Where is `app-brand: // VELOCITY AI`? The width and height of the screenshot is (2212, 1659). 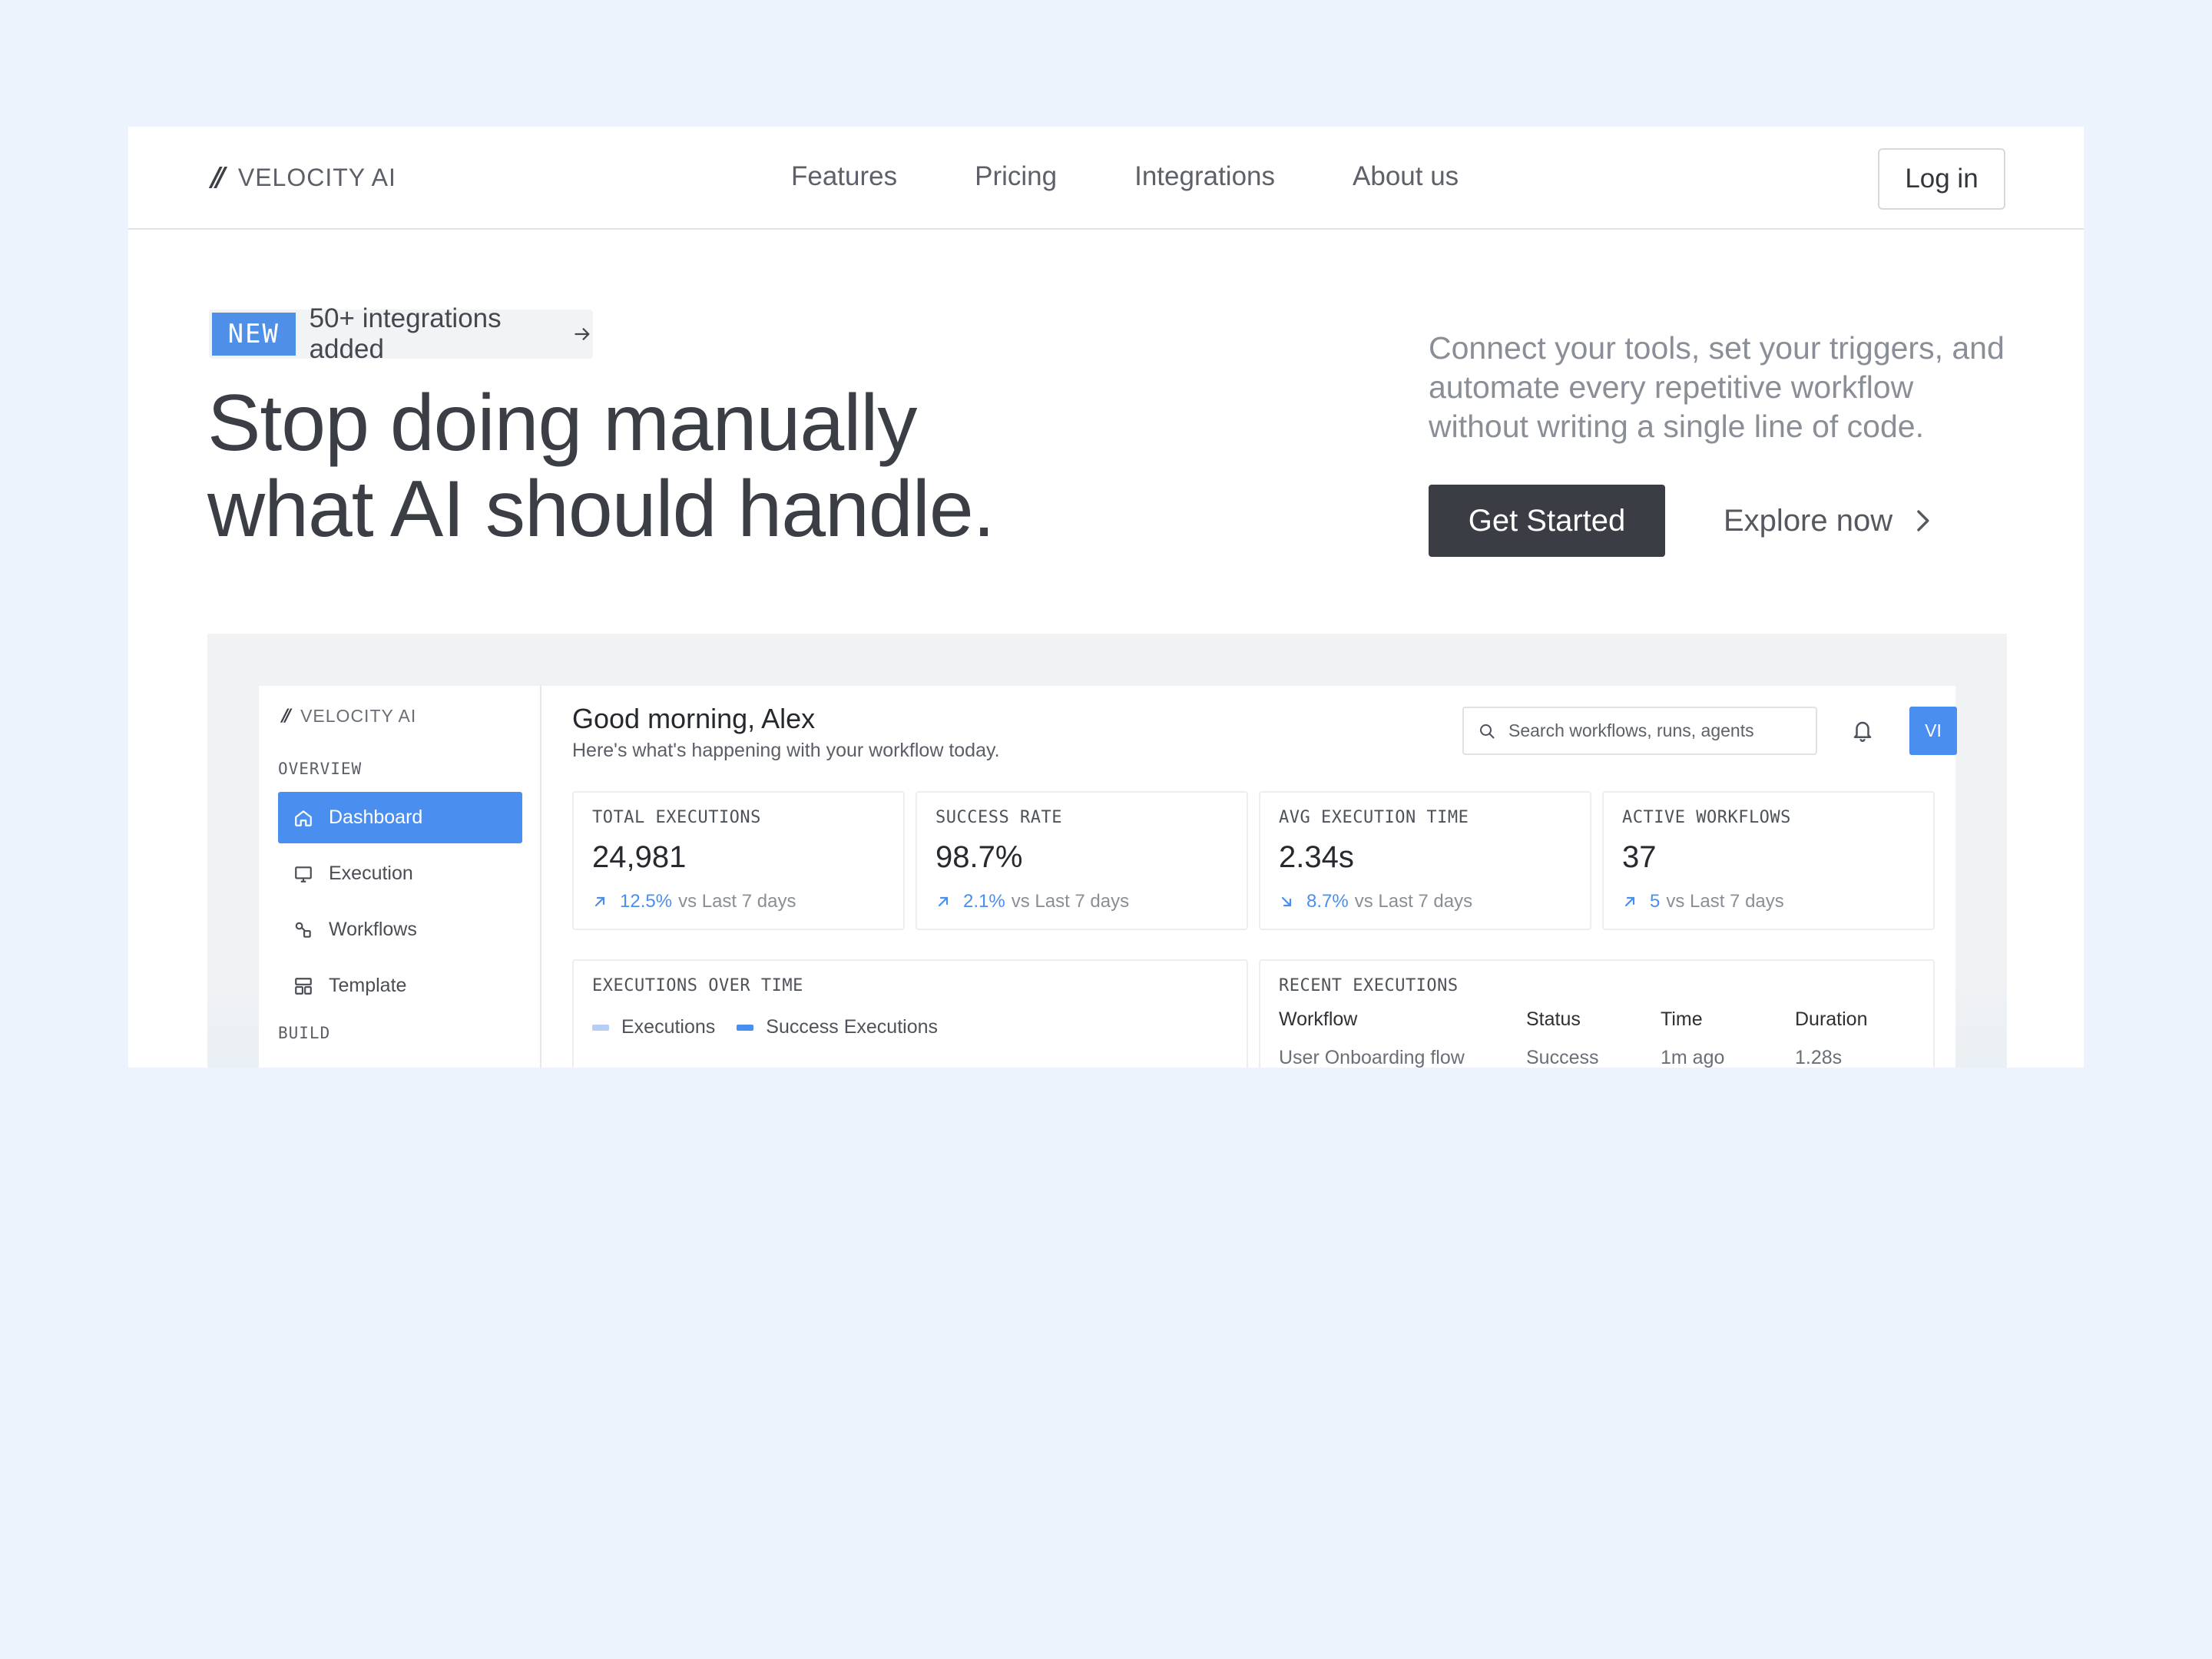
app-brand: // VELOCITY AI is located at coordinates (349, 716).